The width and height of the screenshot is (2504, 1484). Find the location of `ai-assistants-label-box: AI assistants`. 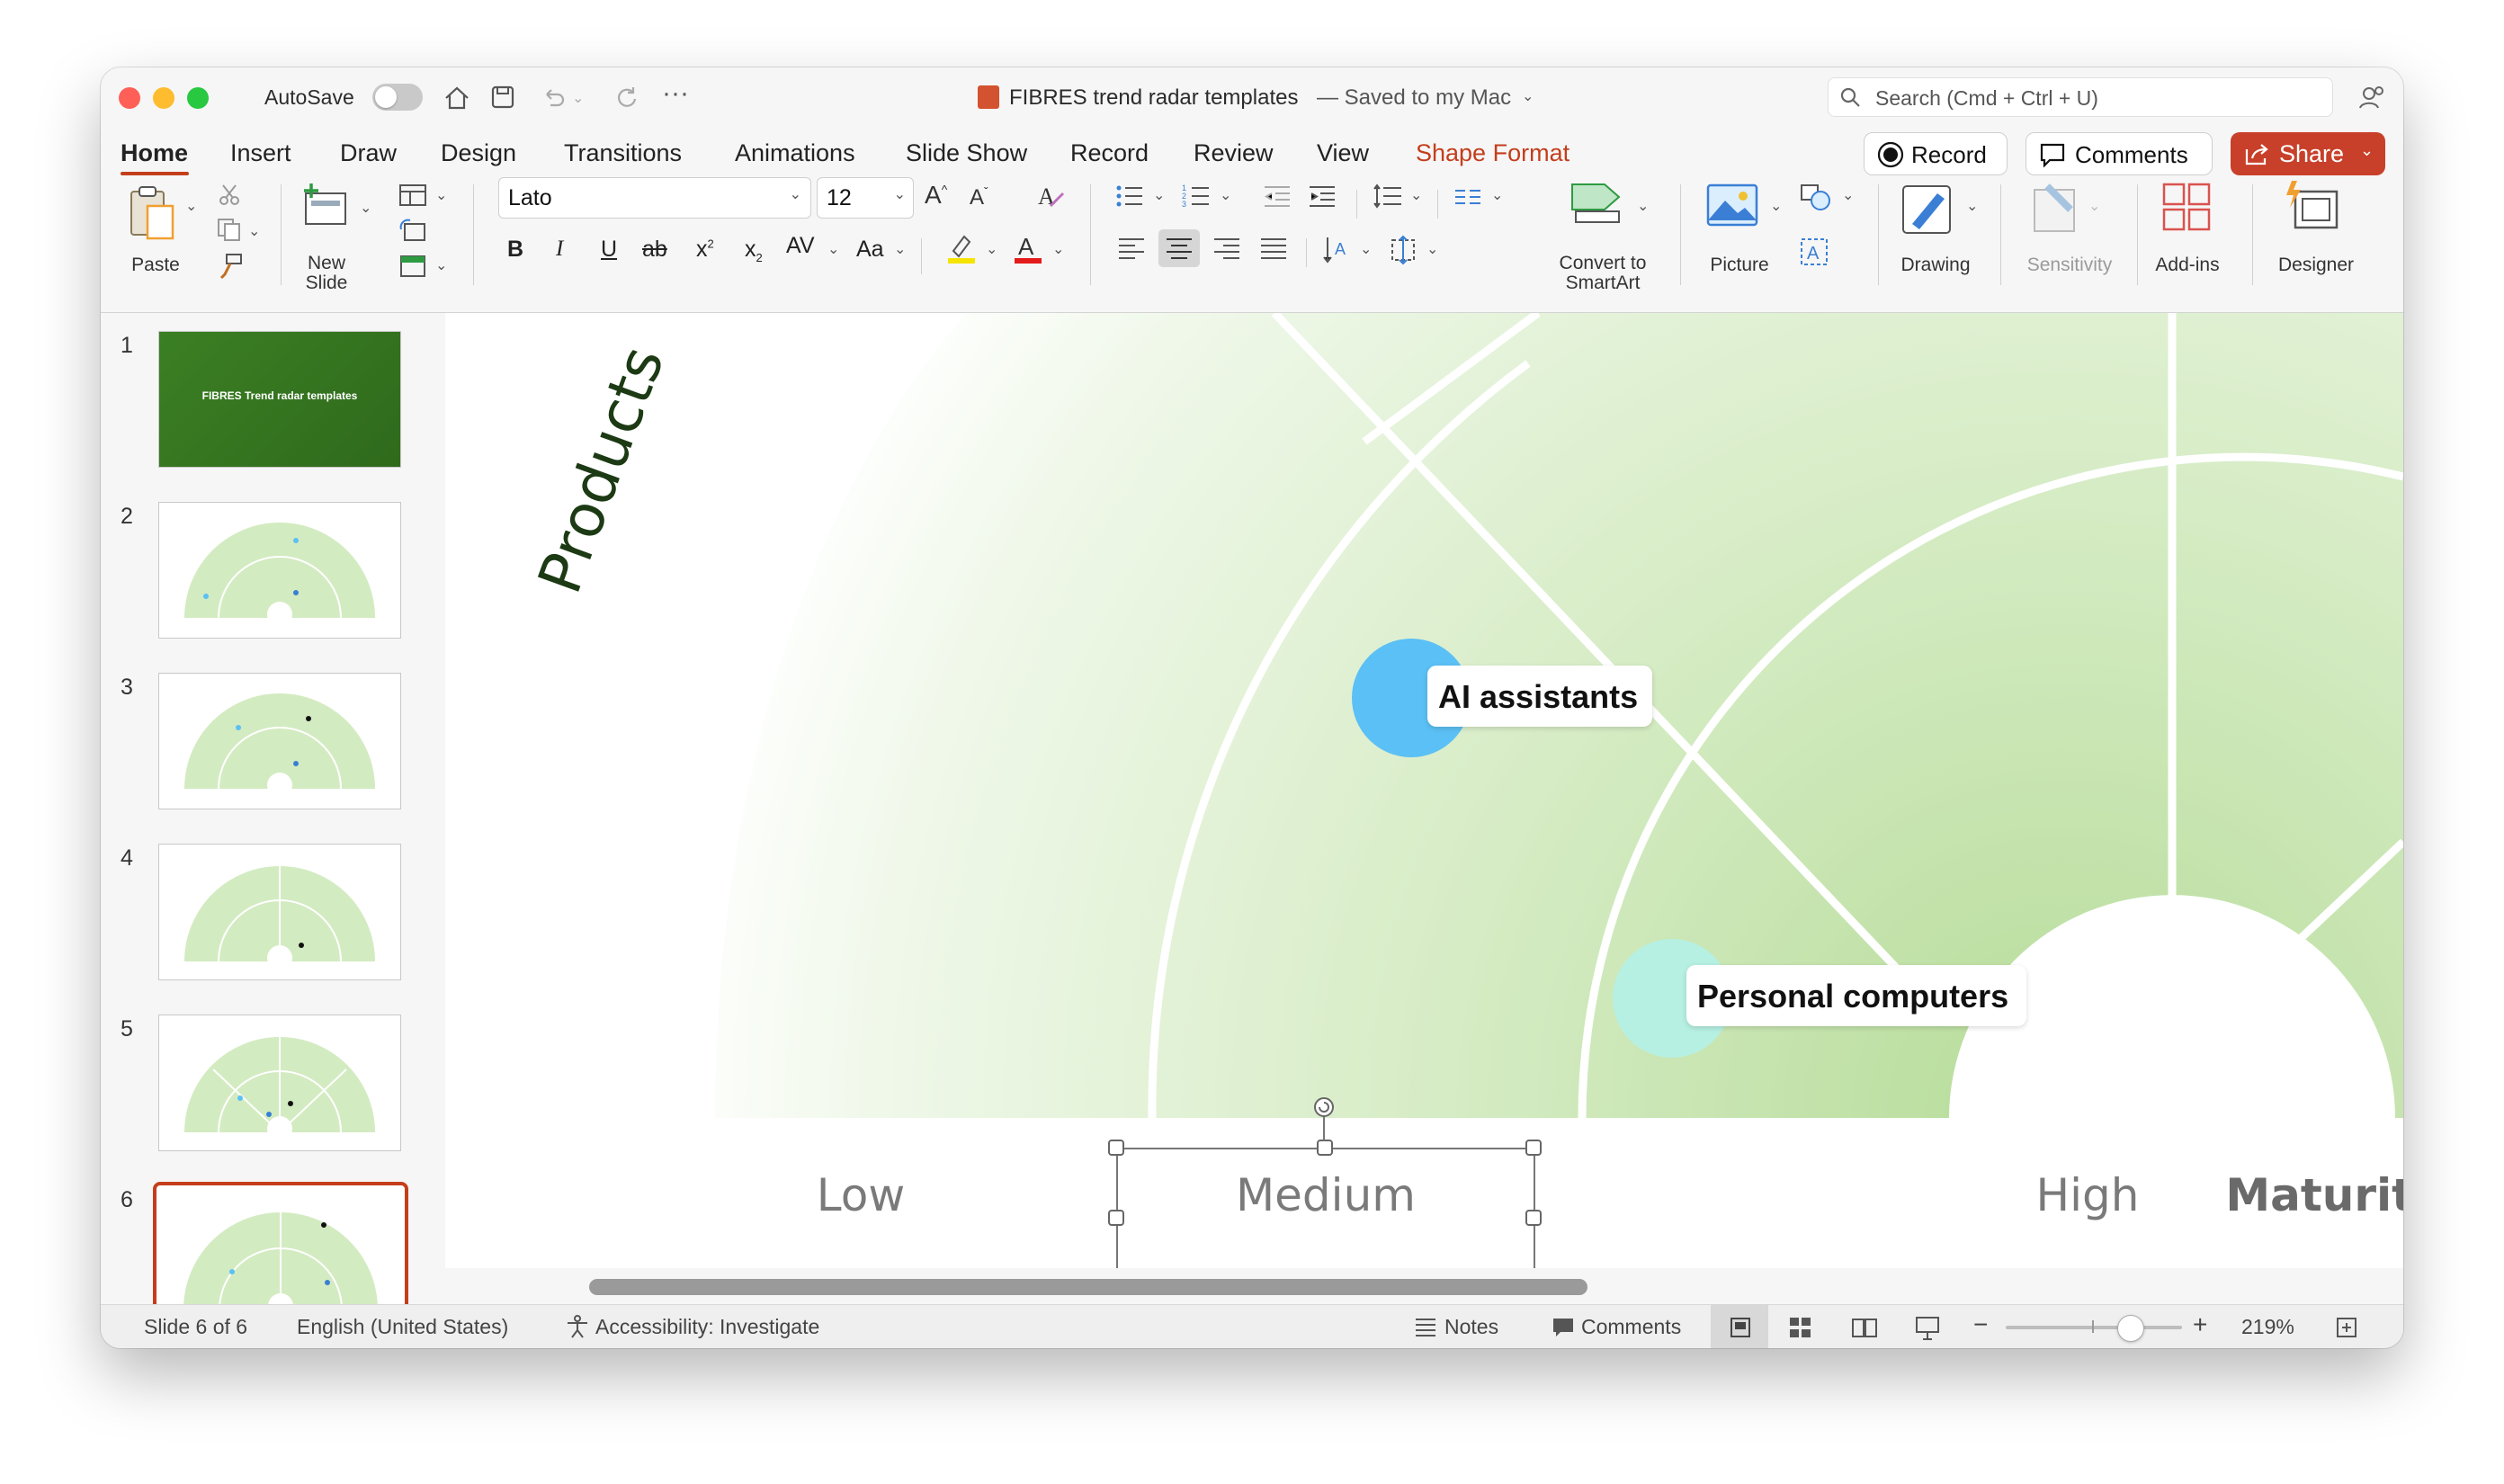

ai-assistants-label-box: AI assistants is located at coordinates (1540, 696).